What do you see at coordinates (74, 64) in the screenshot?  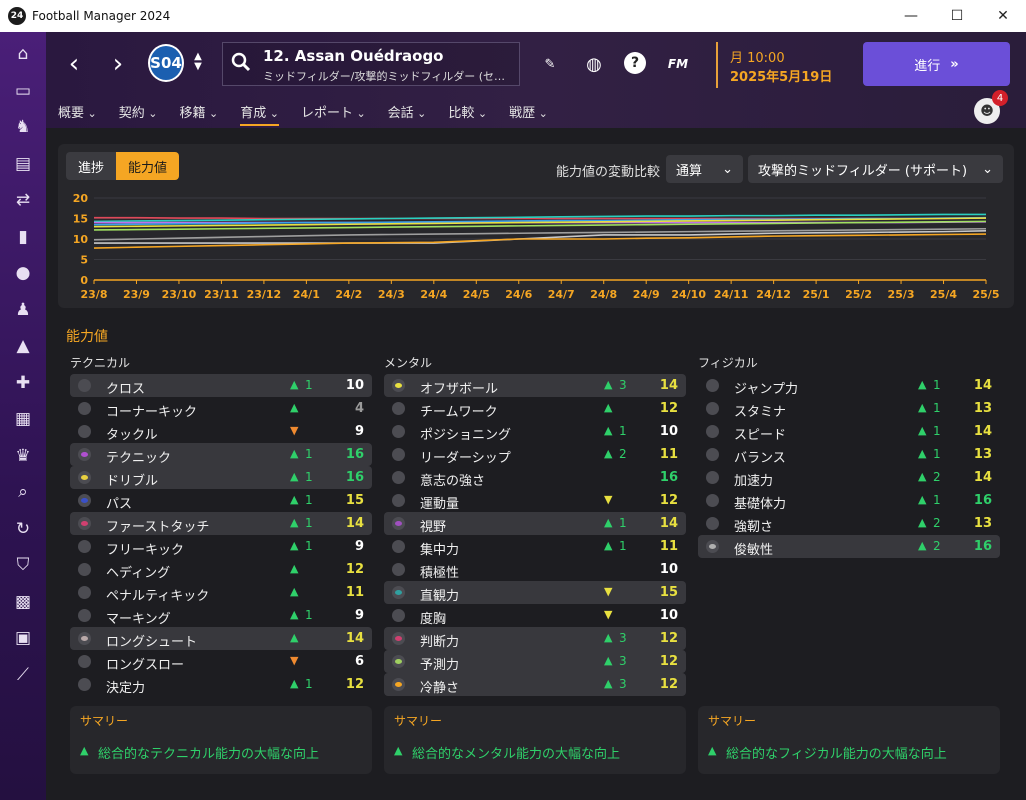 I see `back-arrow-icon: ‹` at bounding box center [74, 64].